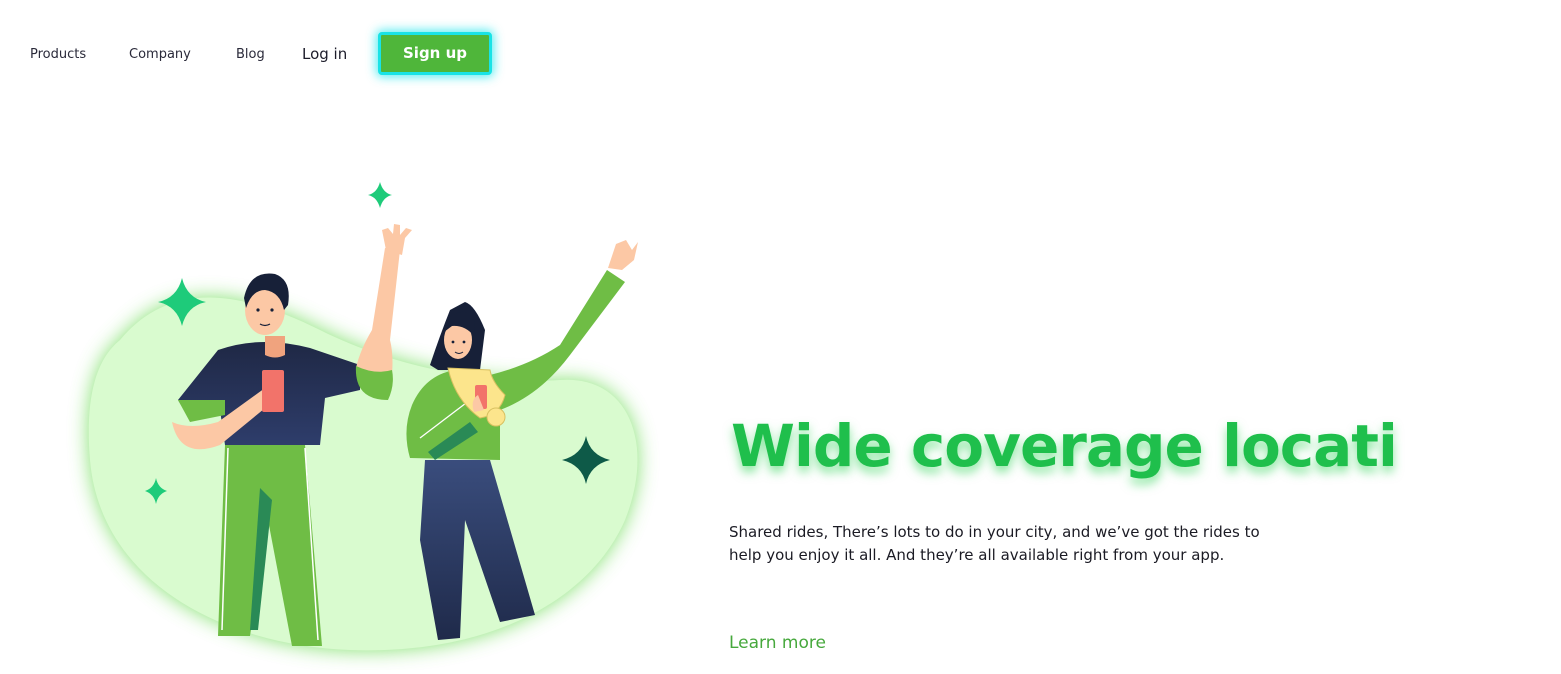  Describe the element at coordinates (1064, 446) in the screenshot. I see `hero-headline: Wide coverage locati` at that location.